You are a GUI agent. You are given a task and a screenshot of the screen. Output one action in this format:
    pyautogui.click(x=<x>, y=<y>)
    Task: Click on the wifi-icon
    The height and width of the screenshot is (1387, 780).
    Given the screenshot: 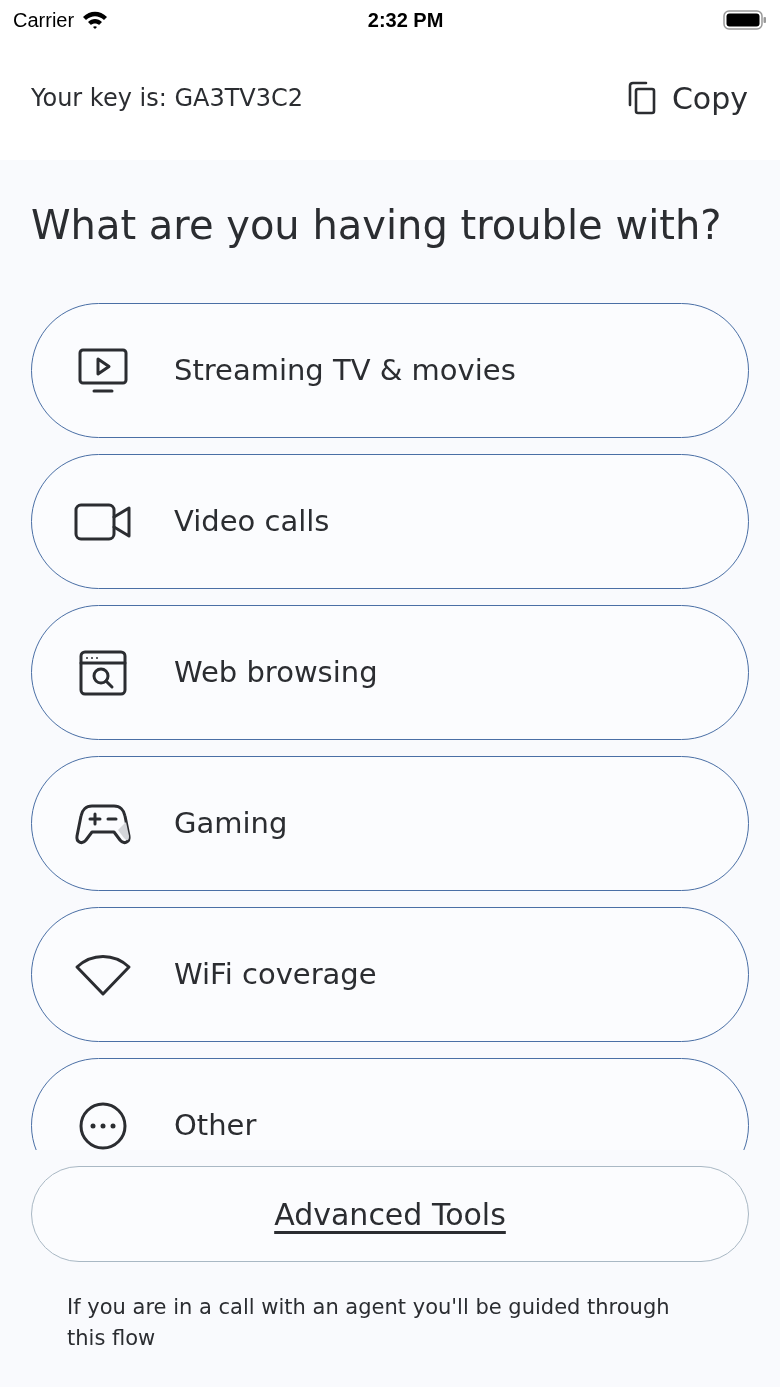 What is the action you would take?
    pyautogui.click(x=103, y=974)
    